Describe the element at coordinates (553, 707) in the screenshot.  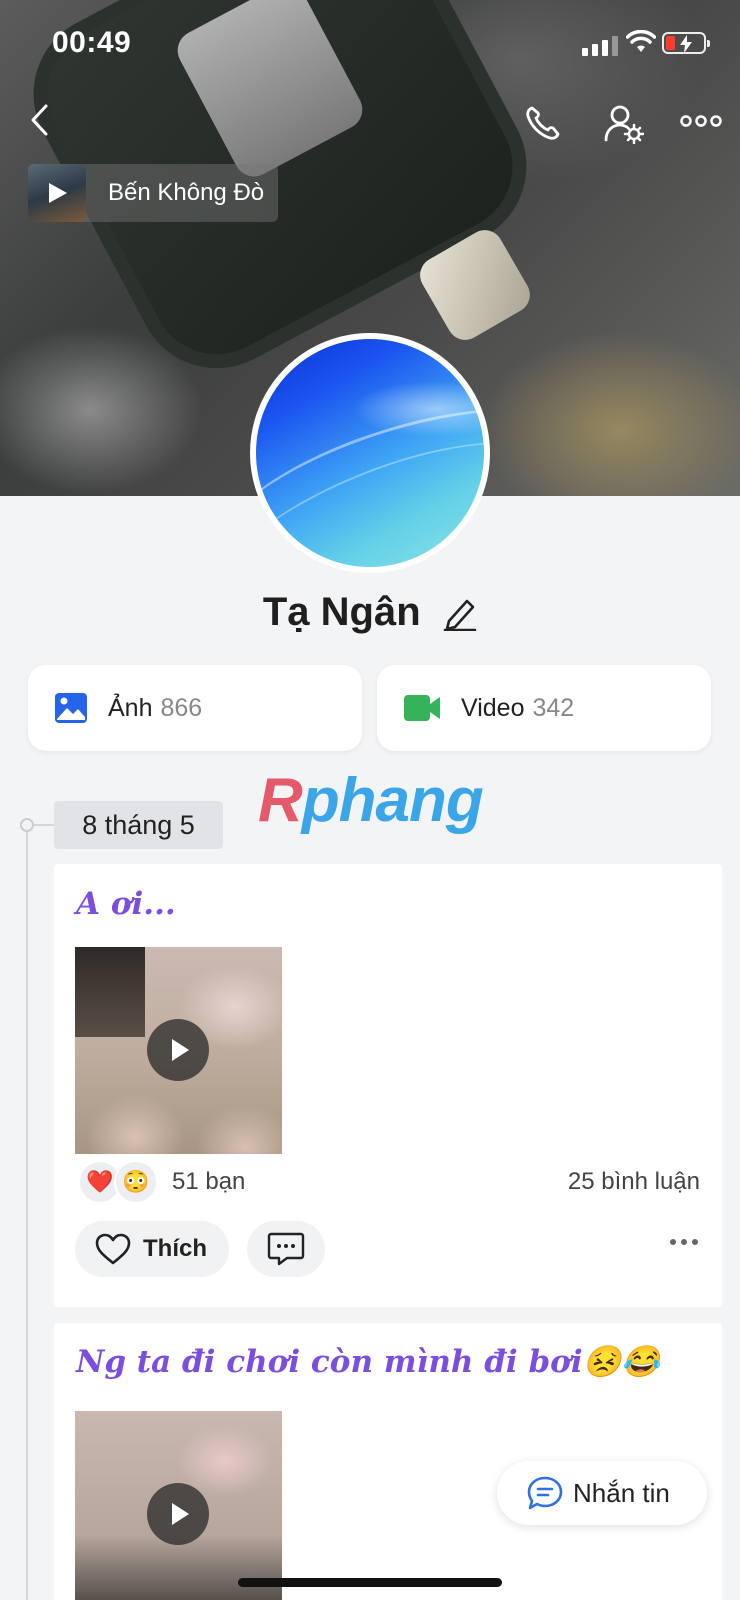
I see `videos-count: 342` at that location.